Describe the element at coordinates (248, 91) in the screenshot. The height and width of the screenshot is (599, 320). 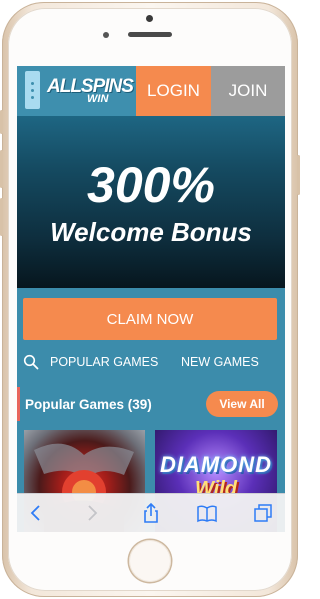
I see `join-button: JOIN` at that location.